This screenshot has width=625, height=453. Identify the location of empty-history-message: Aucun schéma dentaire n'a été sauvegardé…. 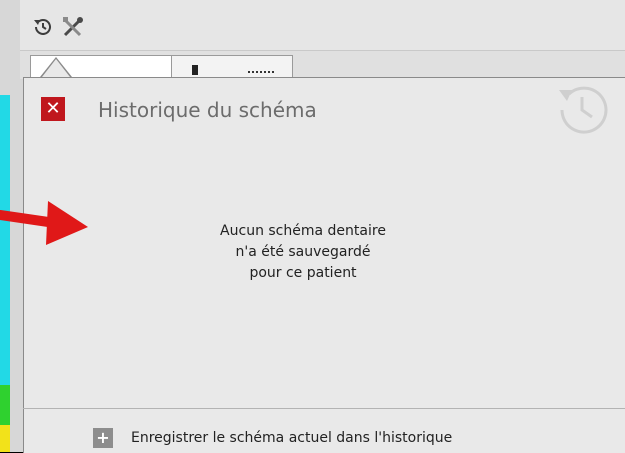
(303, 252).